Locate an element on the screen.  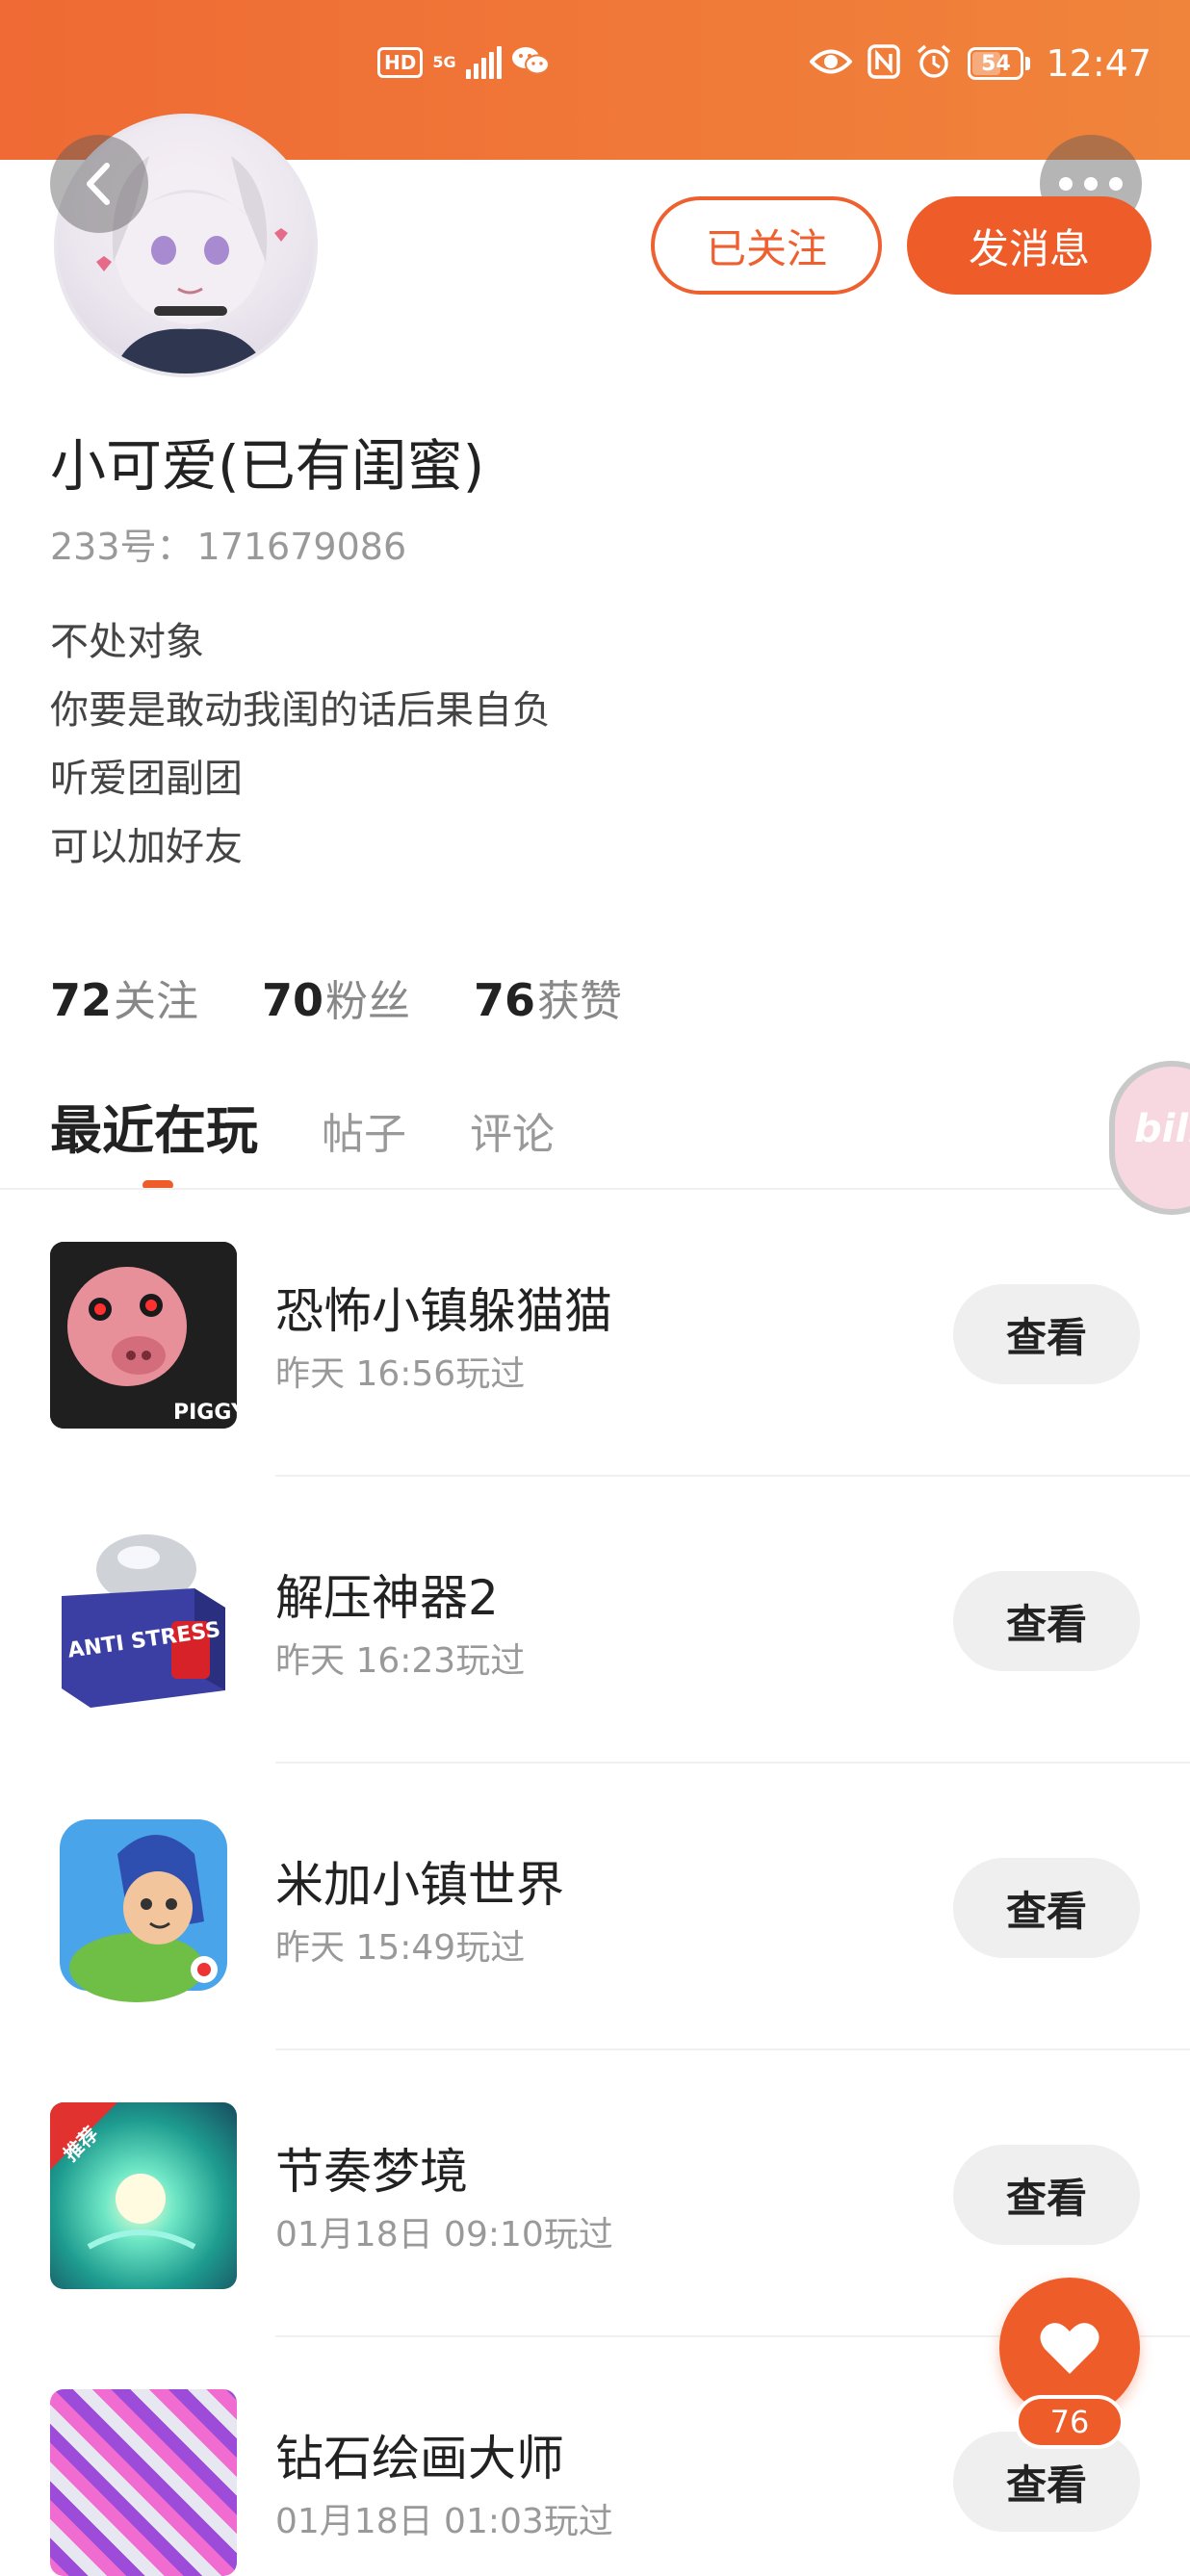
stat-likes: 76获赞 is located at coordinates (548, 997).